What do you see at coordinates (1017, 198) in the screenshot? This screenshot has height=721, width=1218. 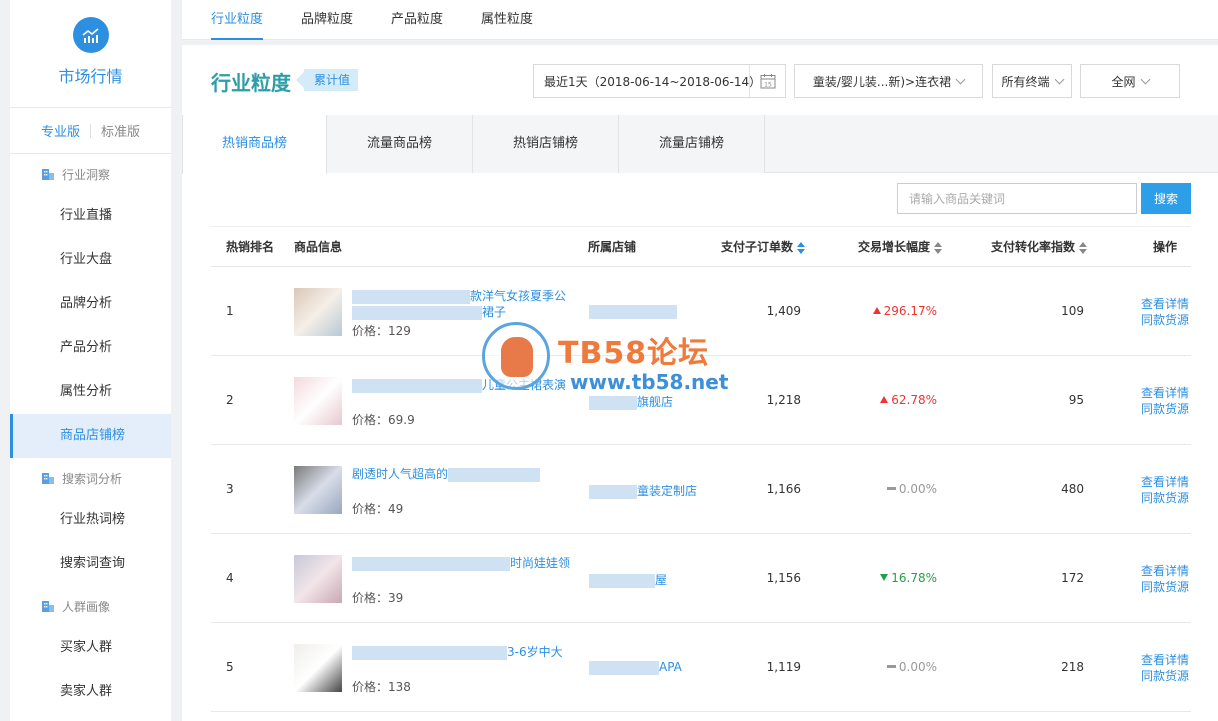 I see `product-search-input` at bounding box center [1017, 198].